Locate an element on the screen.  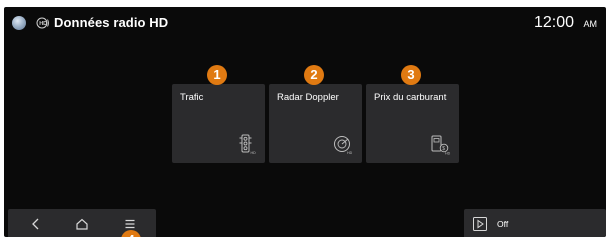
back-icon is located at coordinates (36, 224).